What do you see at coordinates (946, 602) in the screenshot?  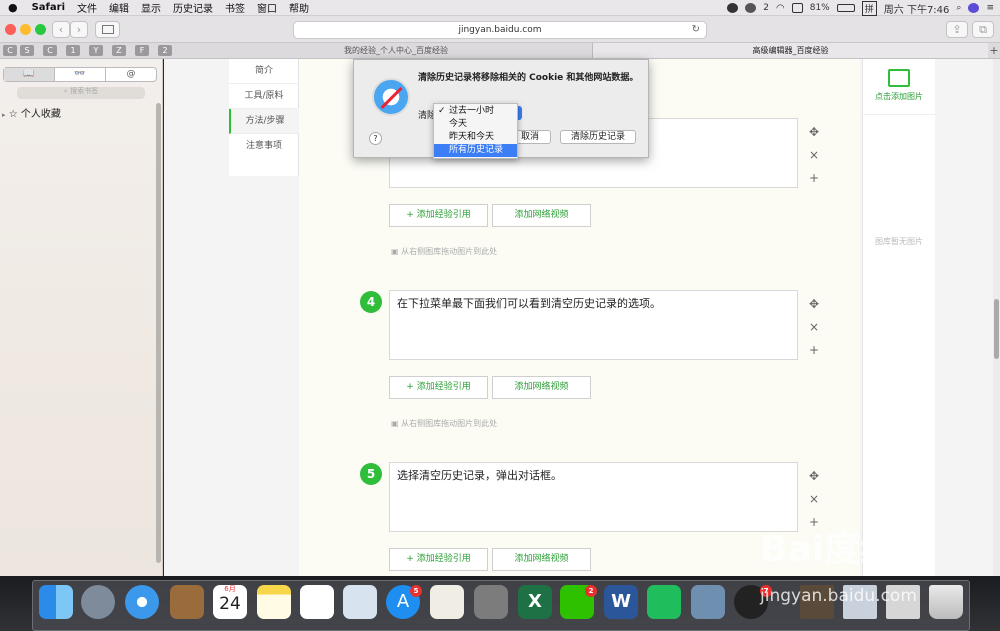 I see `trash-icon` at bounding box center [946, 602].